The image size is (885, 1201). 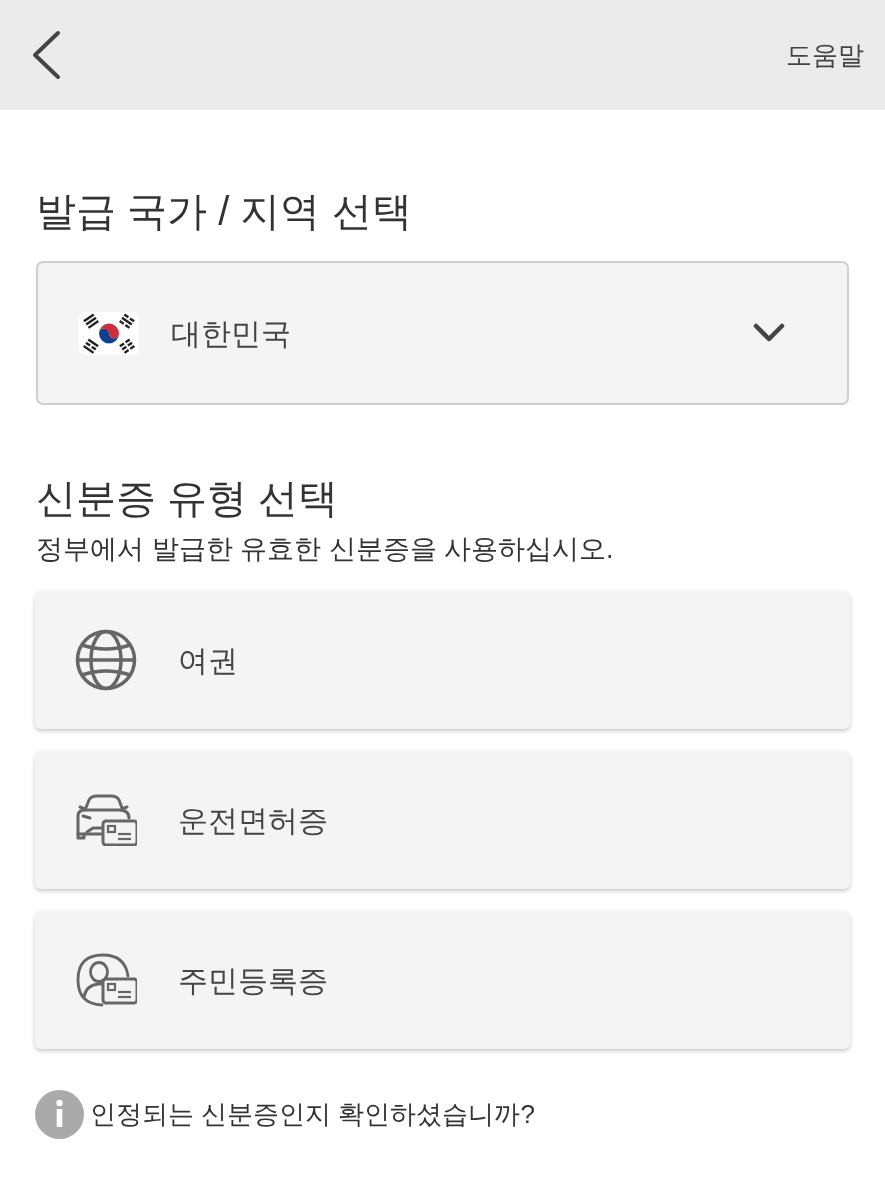 What do you see at coordinates (59, 1114) in the screenshot?
I see `info-icon` at bounding box center [59, 1114].